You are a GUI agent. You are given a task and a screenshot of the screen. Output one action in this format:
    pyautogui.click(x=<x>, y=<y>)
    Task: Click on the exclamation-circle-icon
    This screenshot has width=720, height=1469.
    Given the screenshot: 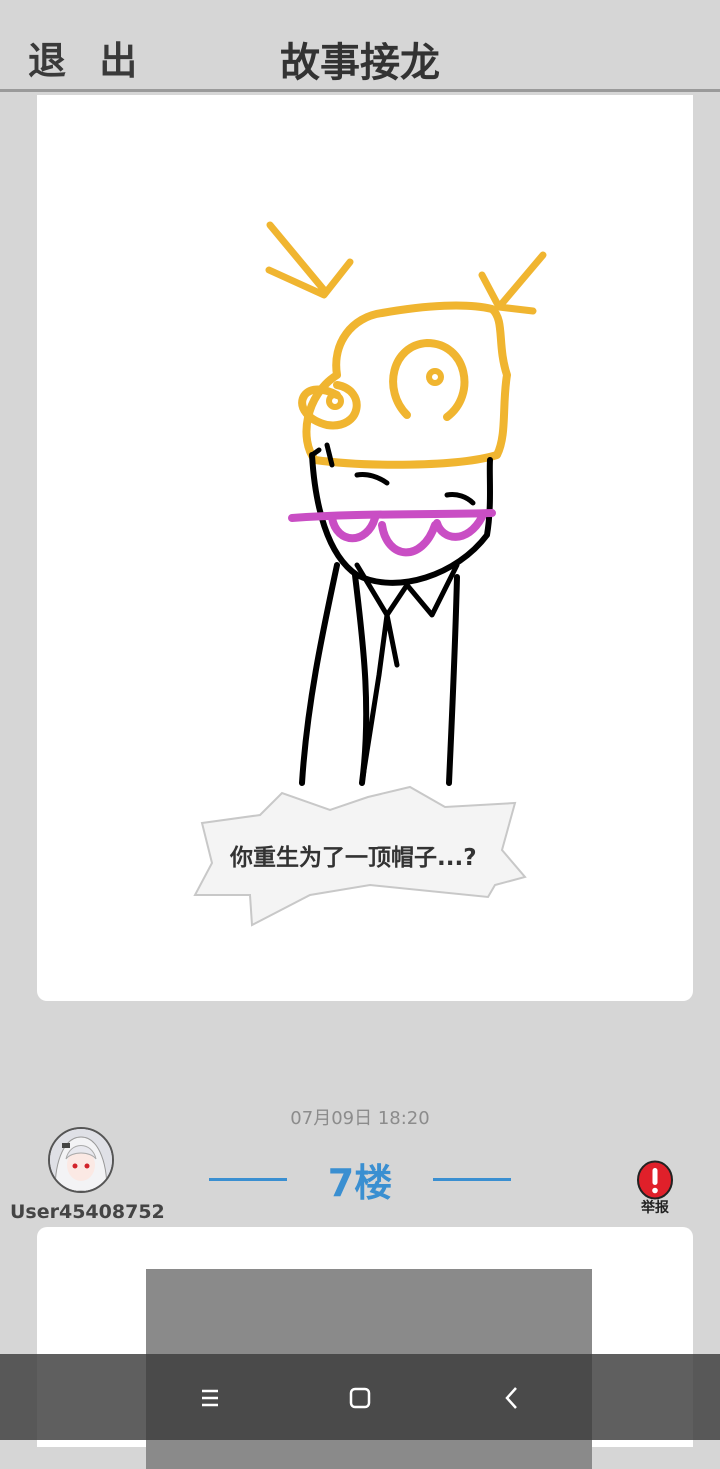 What is the action you would take?
    pyautogui.click(x=655, y=1180)
    